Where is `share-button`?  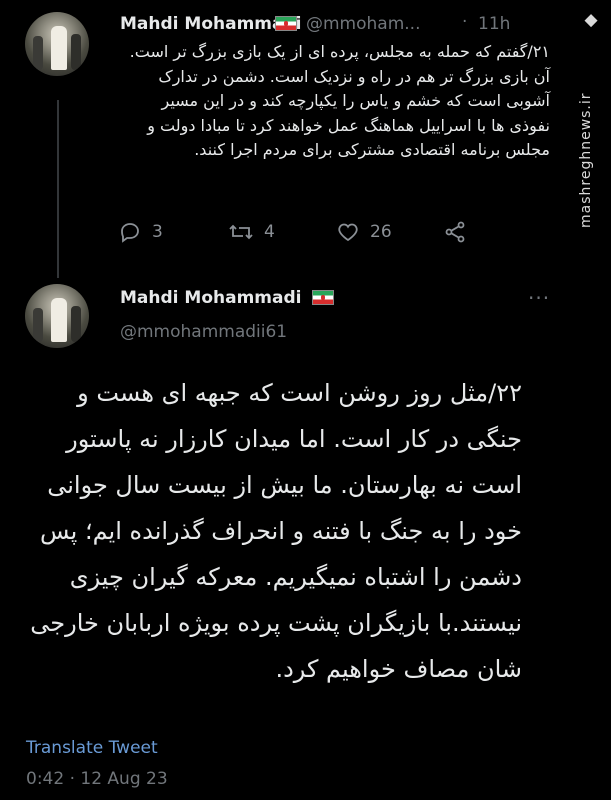
share-button is located at coordinates (460, 232).